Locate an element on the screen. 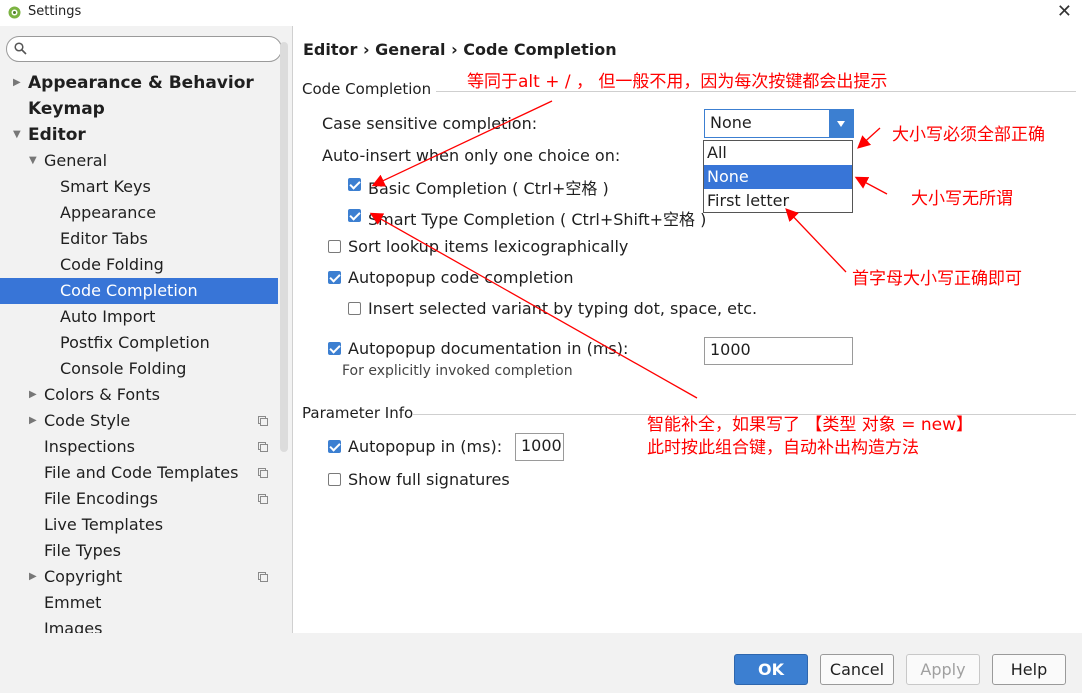 The width and height of the screenshot is (1082, 693). sidebar-item-auto-import: Auto Import is located at coordinates (139, 317).